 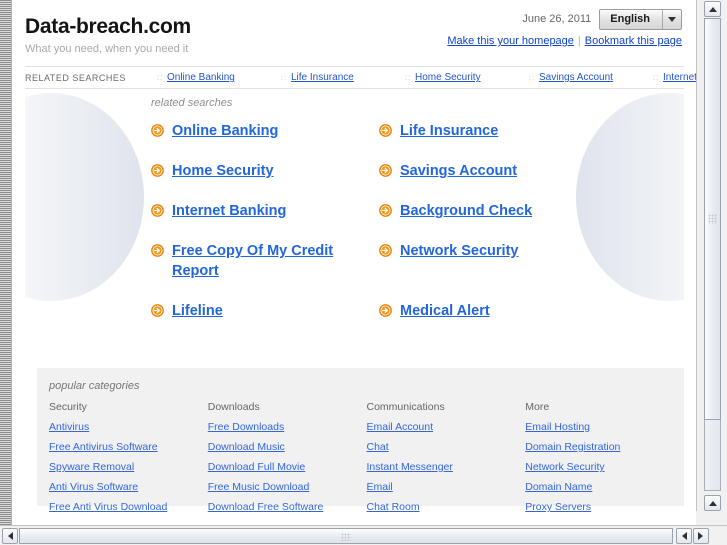 What do you see at coordinates (446, 507) in the screenshot?
I see `category-link: Chat Room` at bounding box center [446, 507].